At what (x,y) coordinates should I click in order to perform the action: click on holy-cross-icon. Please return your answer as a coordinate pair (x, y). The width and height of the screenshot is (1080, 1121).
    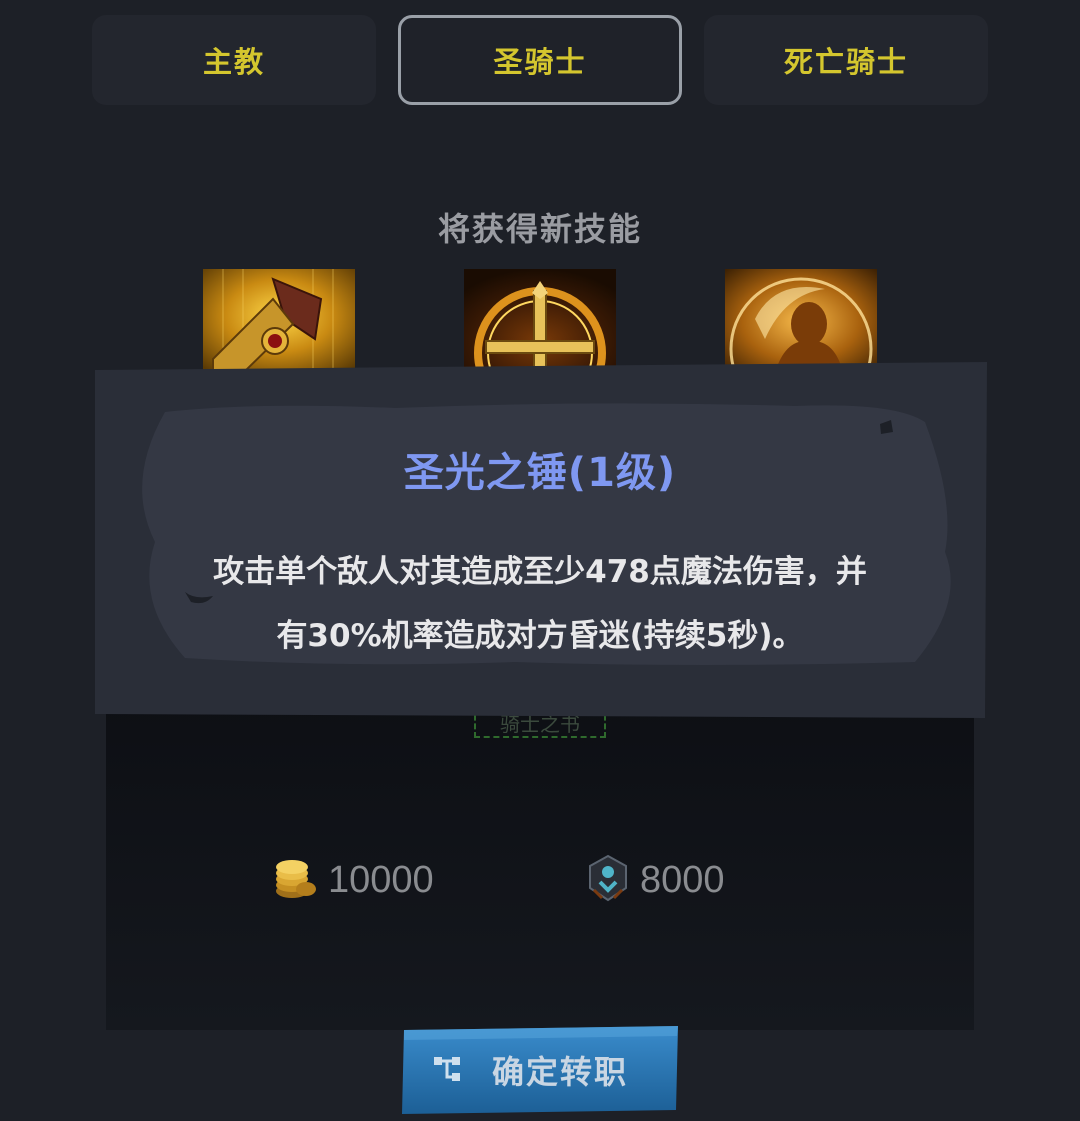
    Looking at the image, I should click on (540, 321).